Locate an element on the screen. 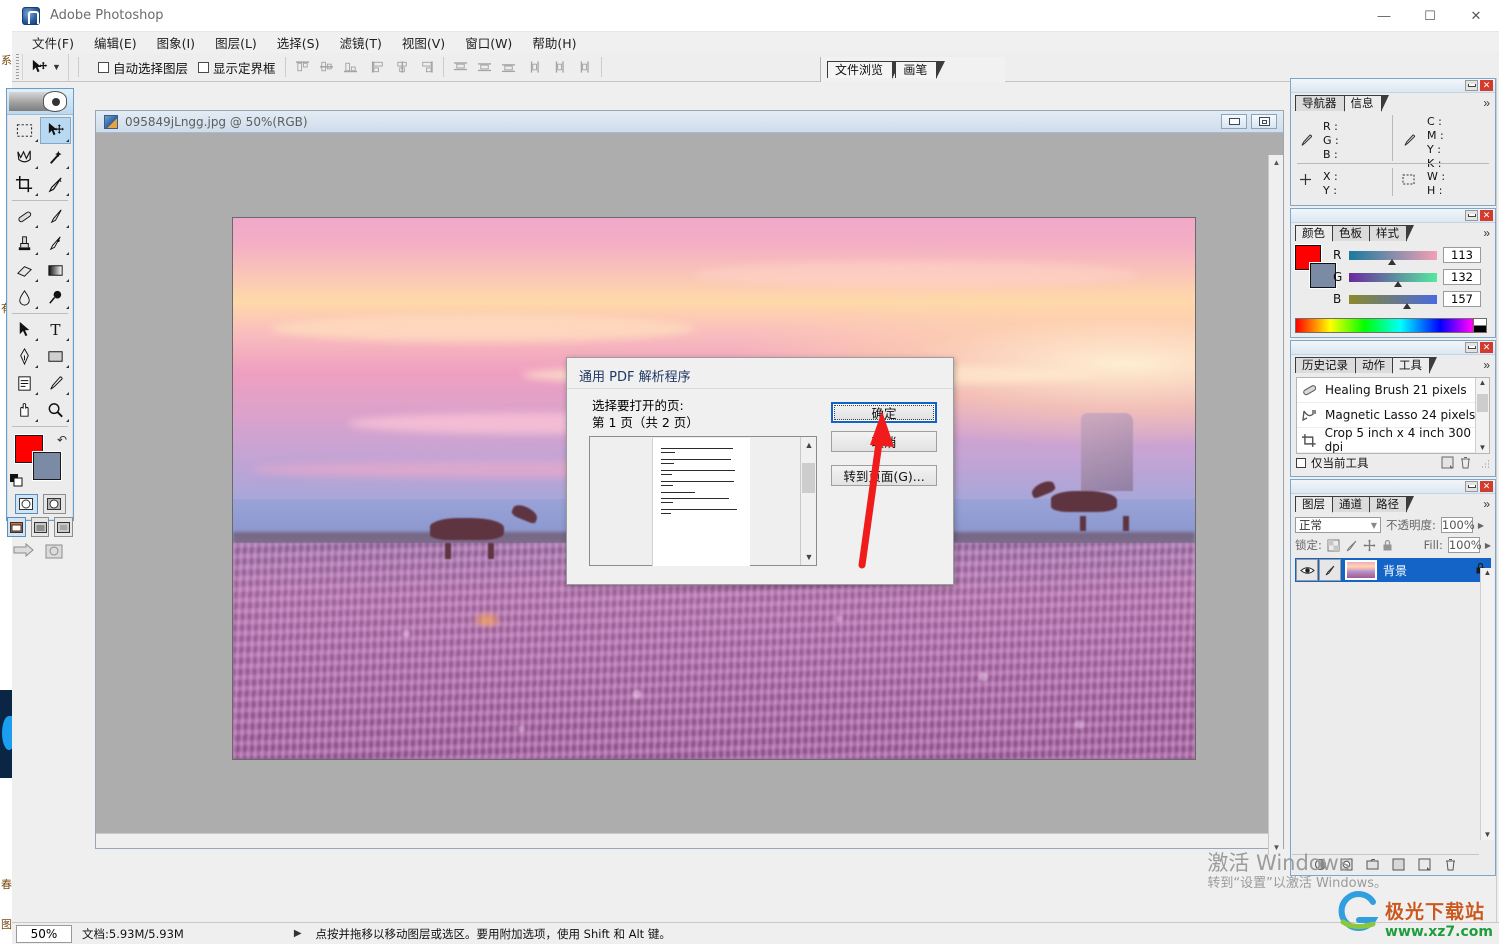  new-adjustment-layer-icon is located at coordinates (1398, 864).